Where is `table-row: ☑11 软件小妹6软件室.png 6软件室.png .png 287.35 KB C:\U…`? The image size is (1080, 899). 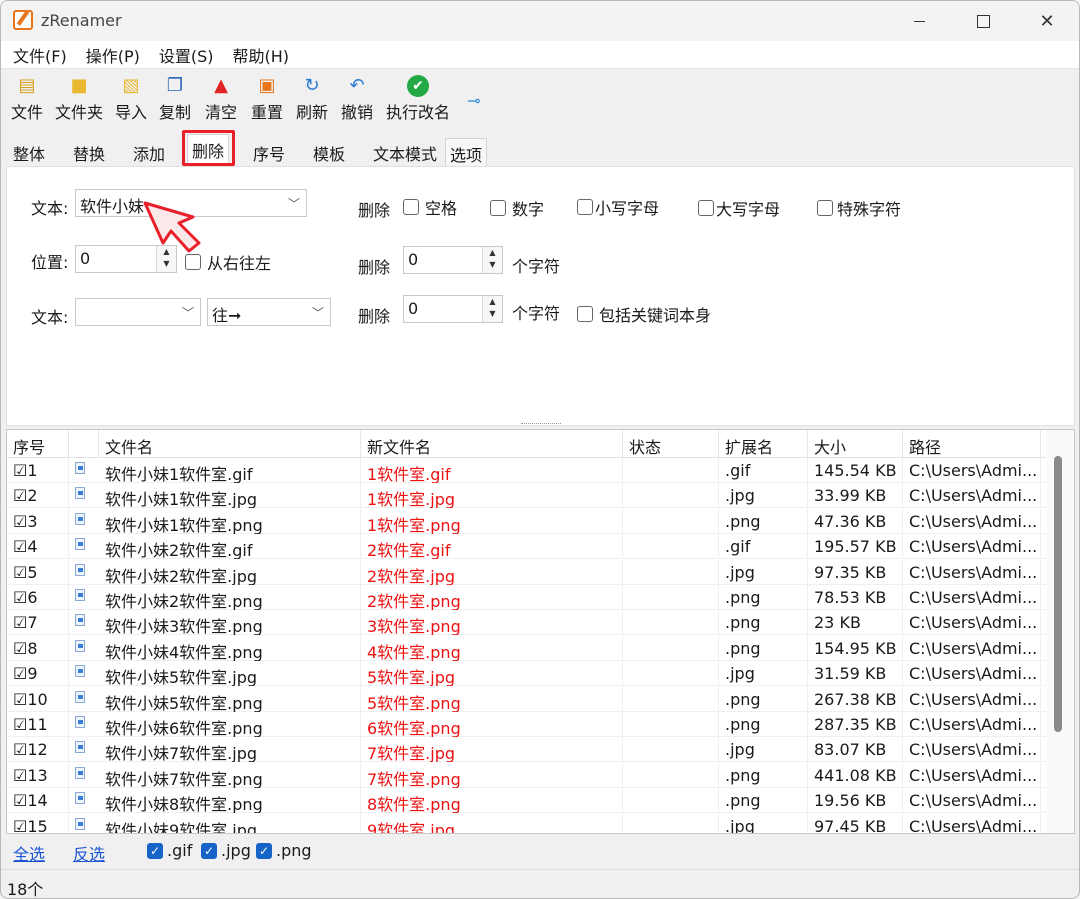
table-row: ☑11 软件小妹6软件室.png 6软件室.png .png 287.35 KB C:\U… is located at coordinates (527, 724).